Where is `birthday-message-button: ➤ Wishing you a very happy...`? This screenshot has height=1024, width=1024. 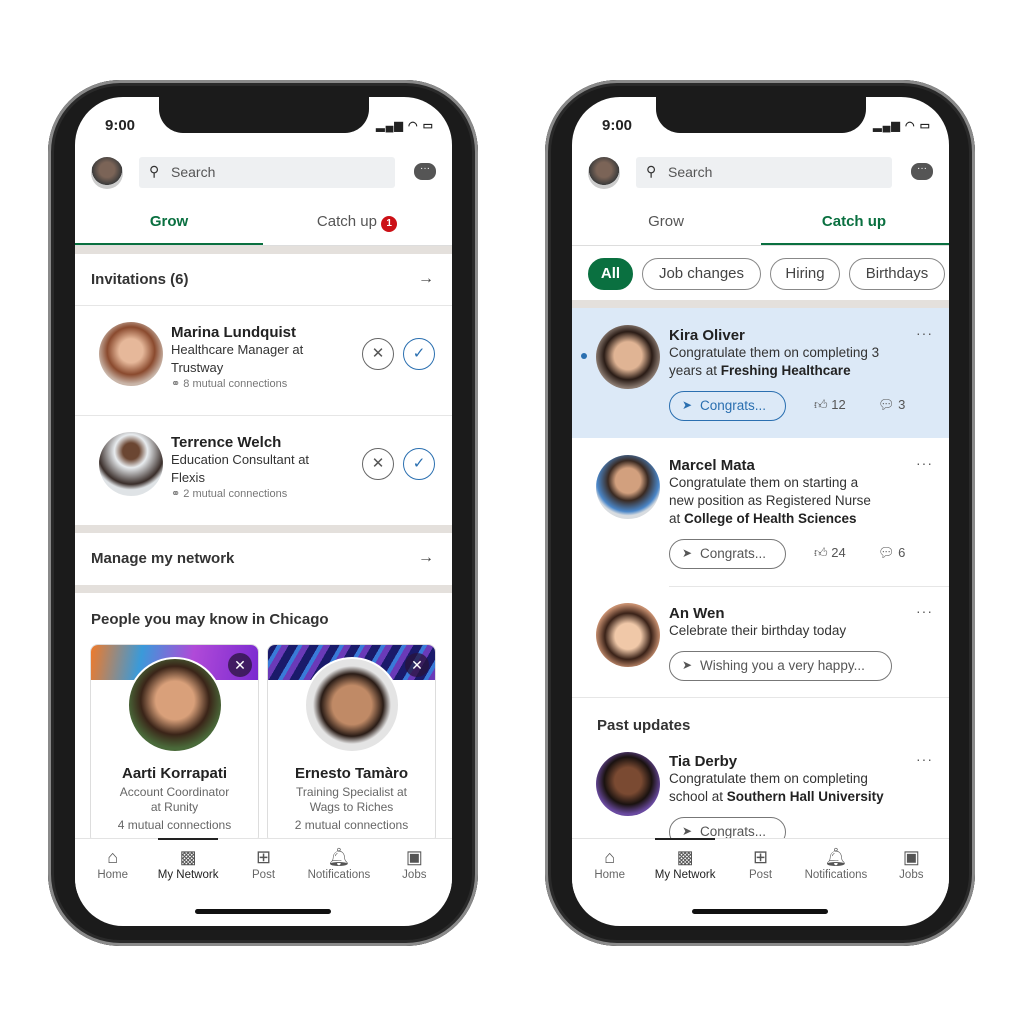 birthday-message-button: ➤ Wishing you a very happy... is located at coordinates (780, 666).